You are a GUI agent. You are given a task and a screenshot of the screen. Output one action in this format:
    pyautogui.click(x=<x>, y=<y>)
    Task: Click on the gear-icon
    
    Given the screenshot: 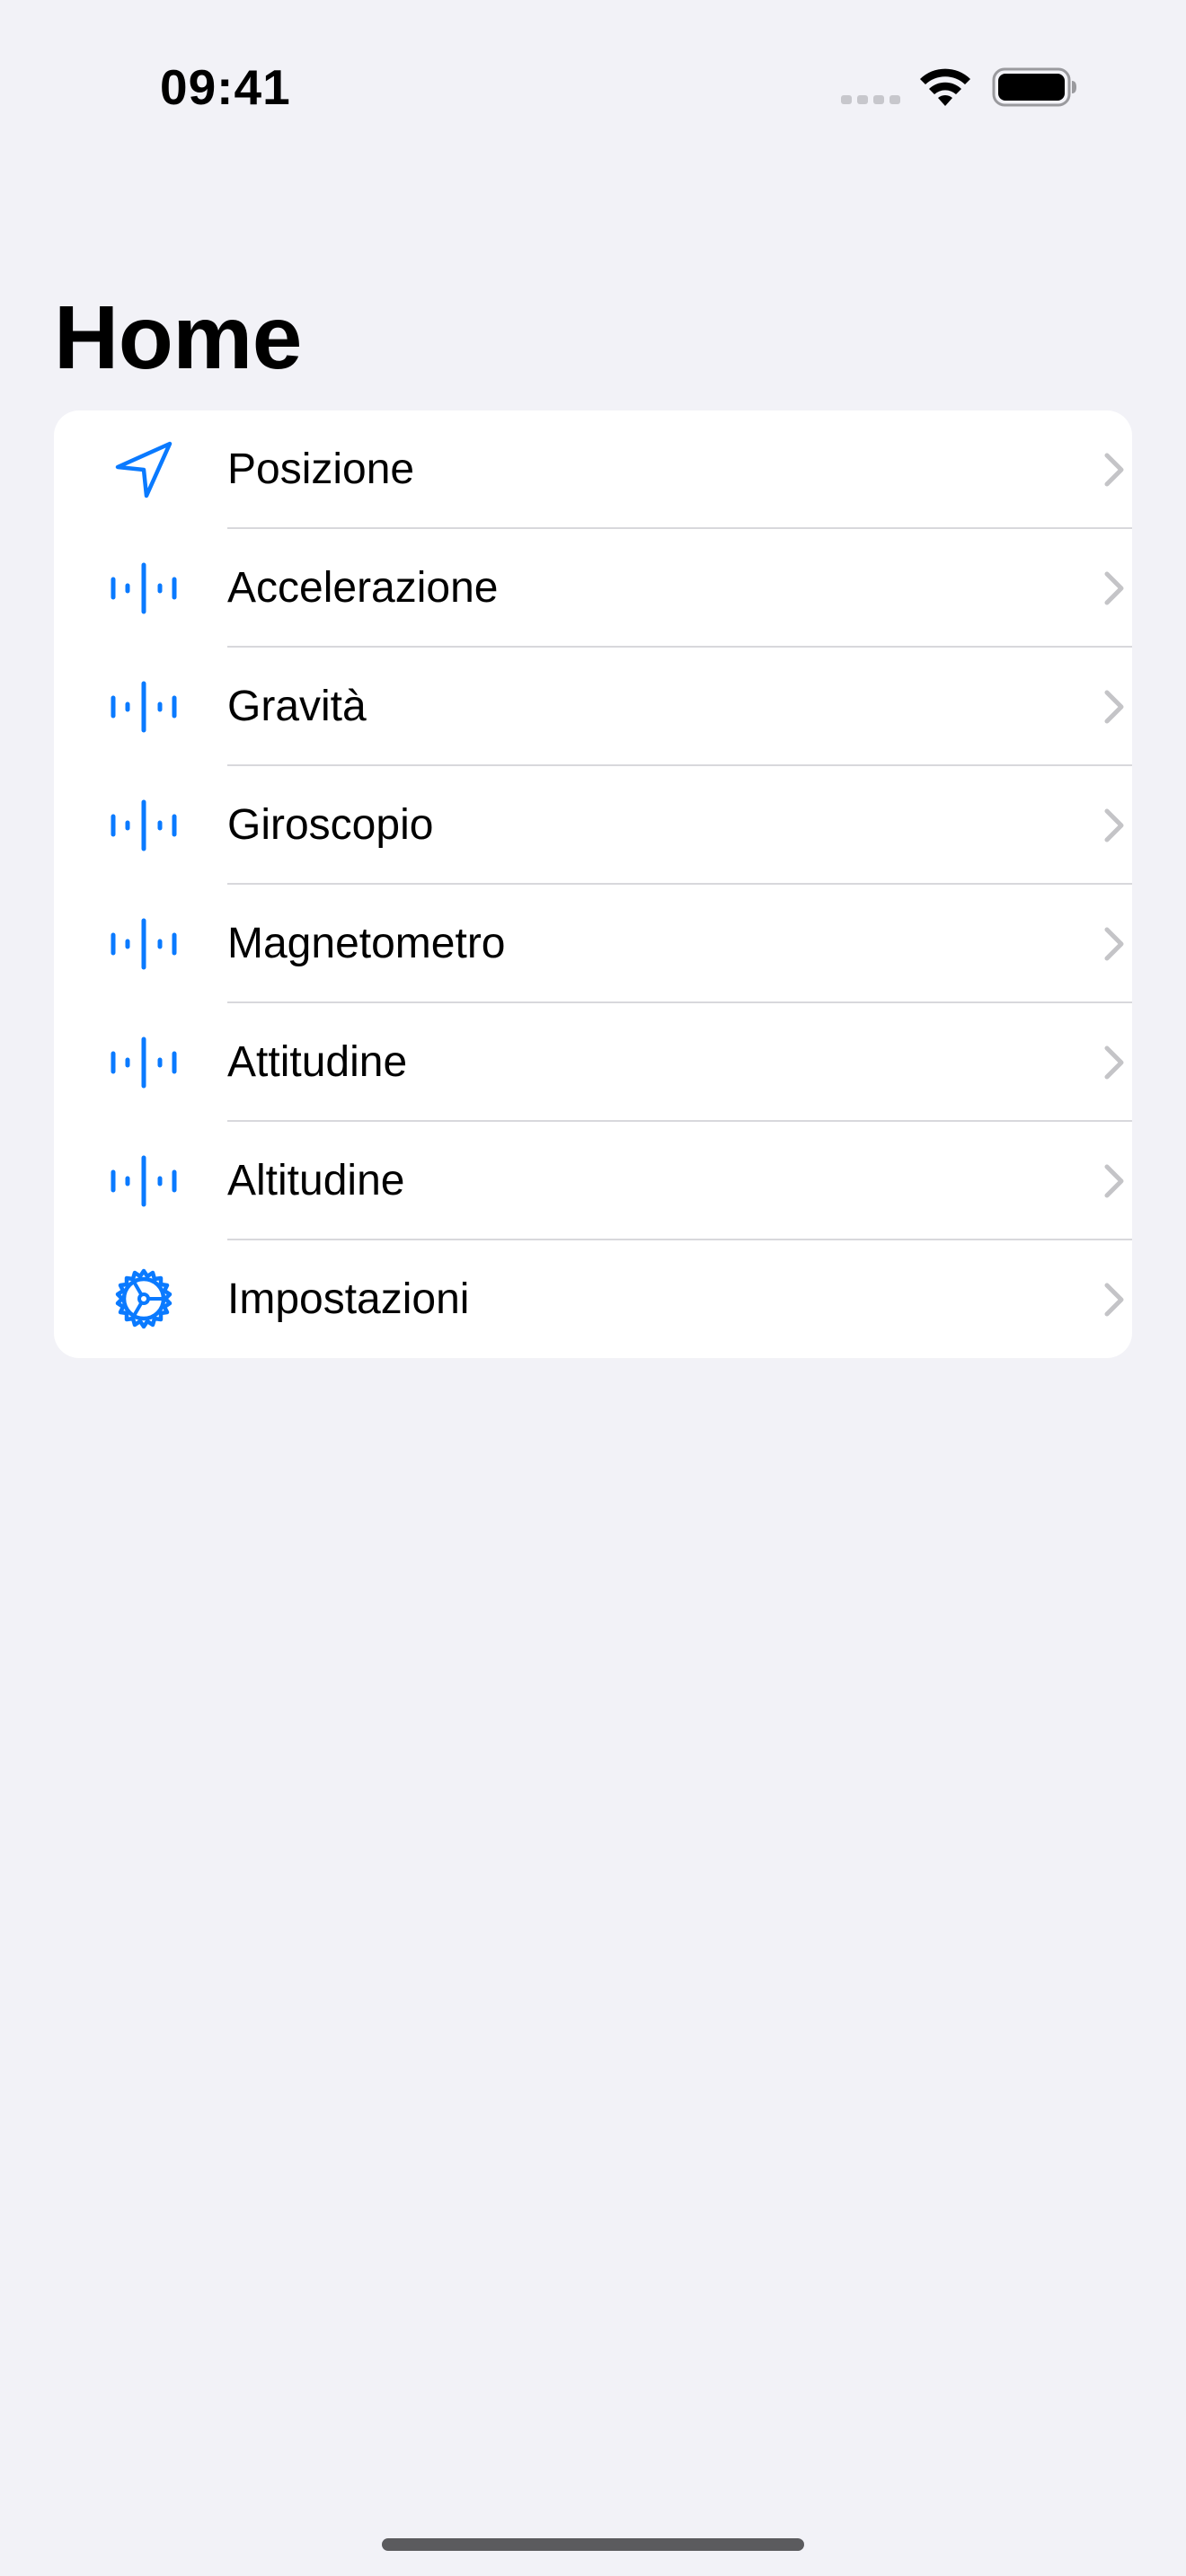 What is the action you would take?
    pyautogui.click(x=144, y=1298)
    